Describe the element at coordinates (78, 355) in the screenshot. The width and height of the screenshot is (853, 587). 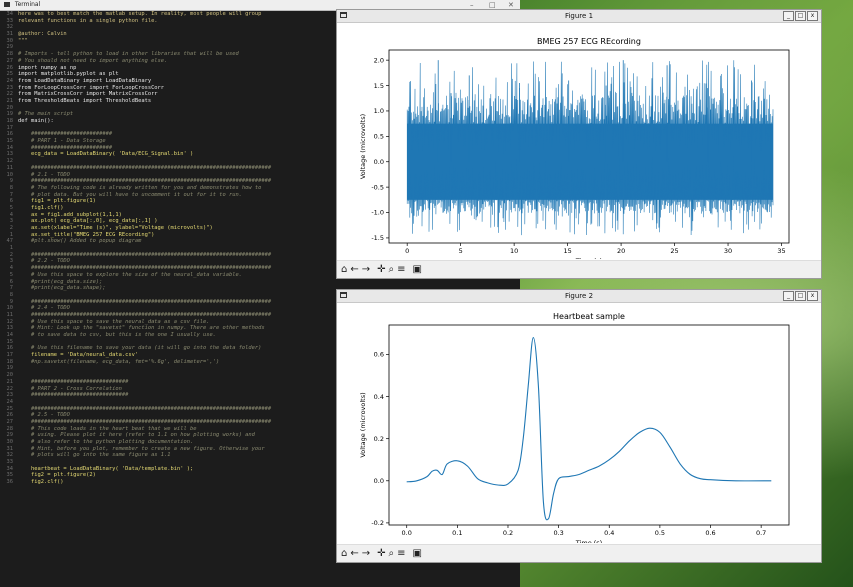
I see `code-text: filename = 'Data/neural_data.csv'` at that location.